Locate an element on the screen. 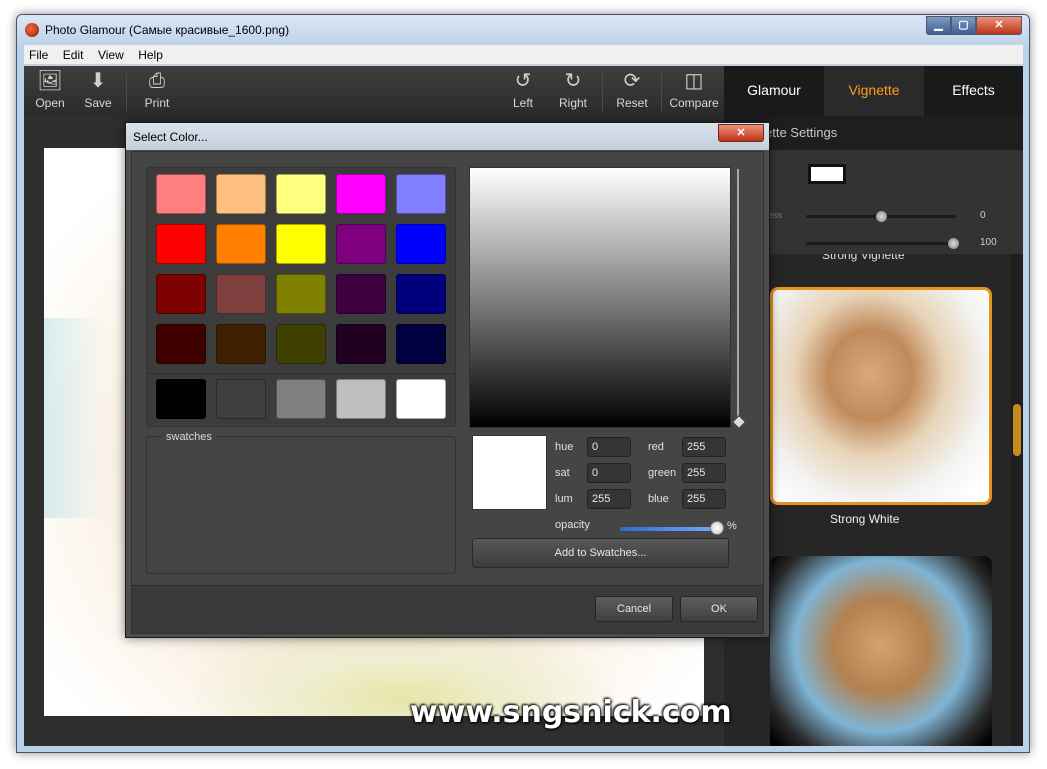  blue-input: 255 is located at coordinates (704, 499).